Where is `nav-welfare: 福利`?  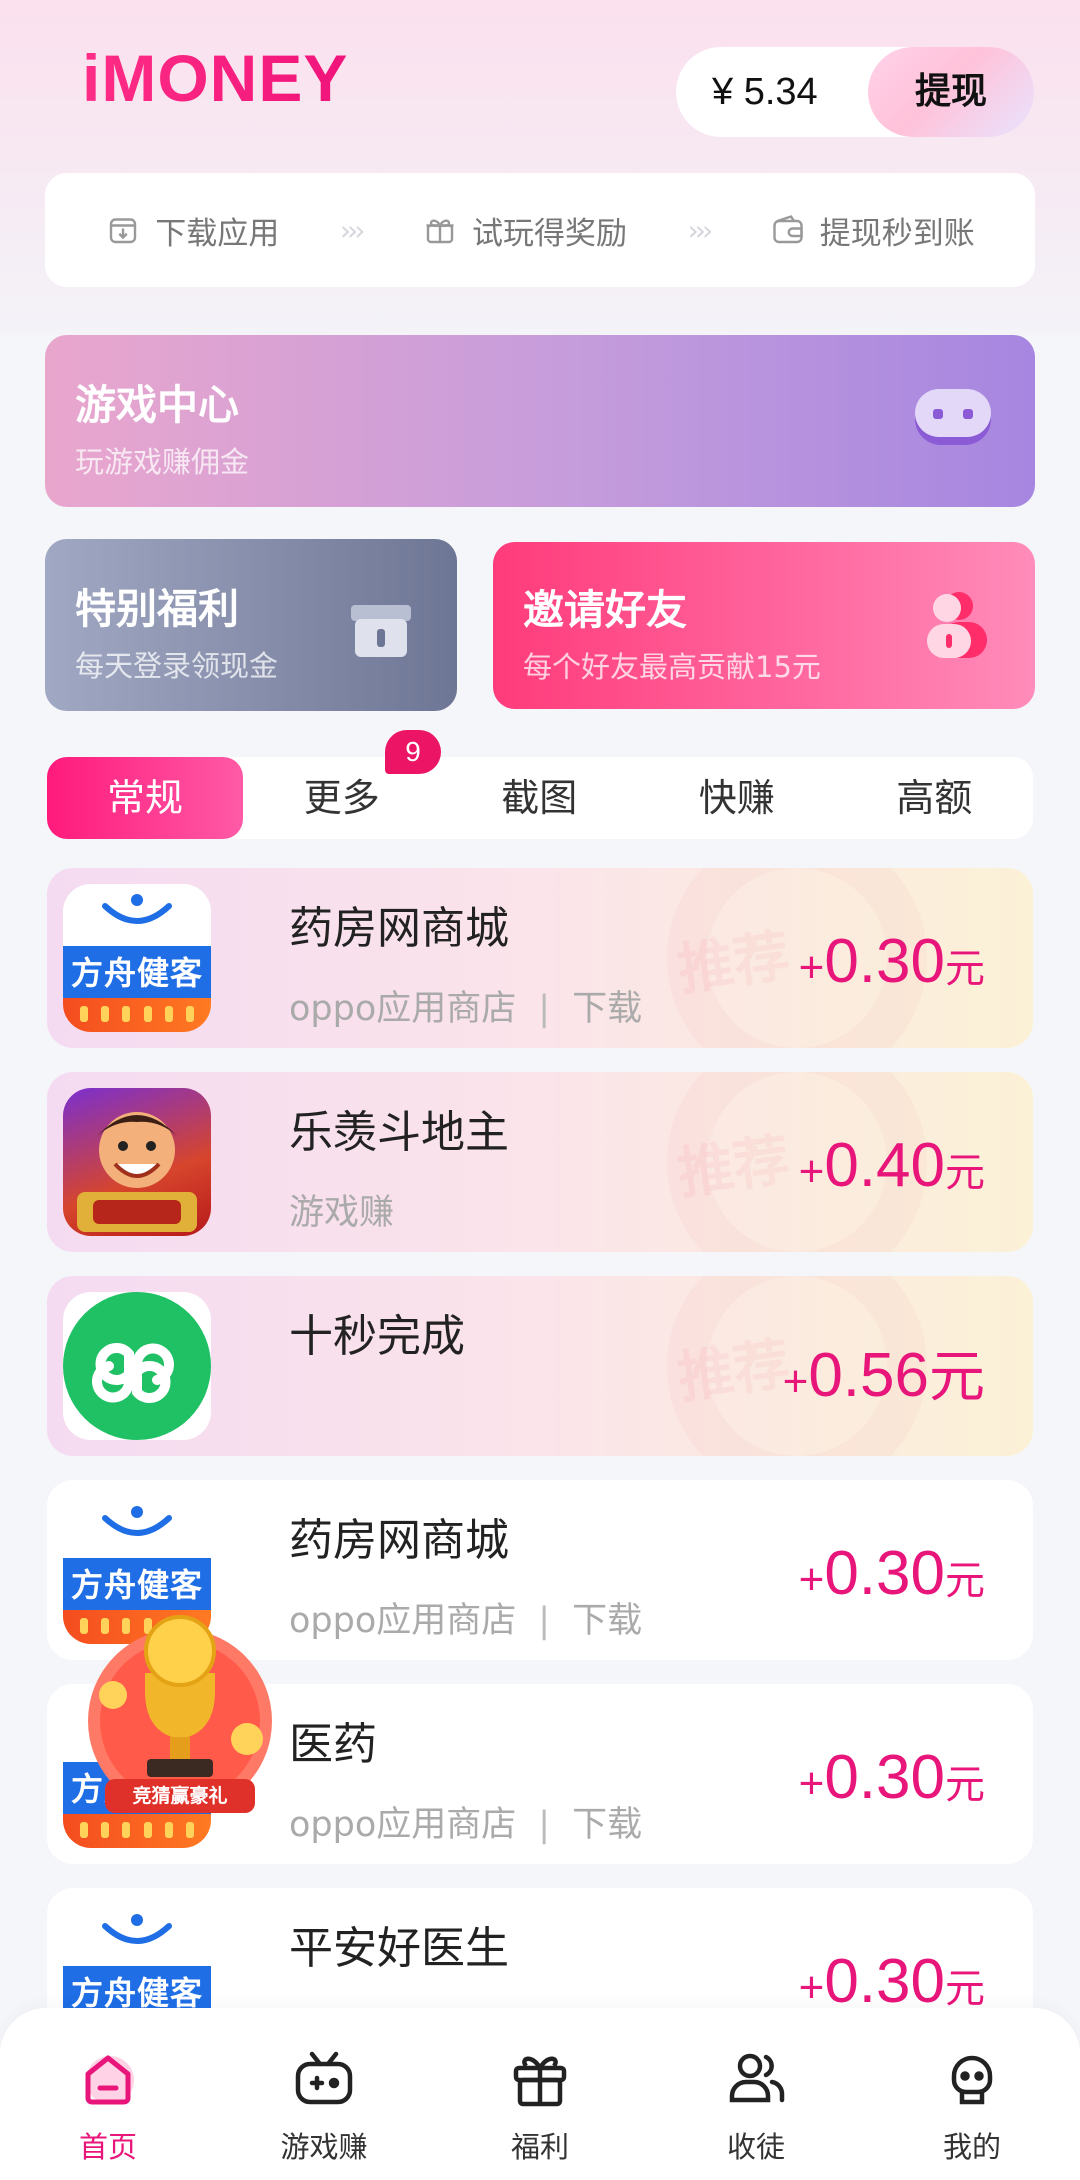
nav-welfare: 福利 is located at coordinates (540, 2094).